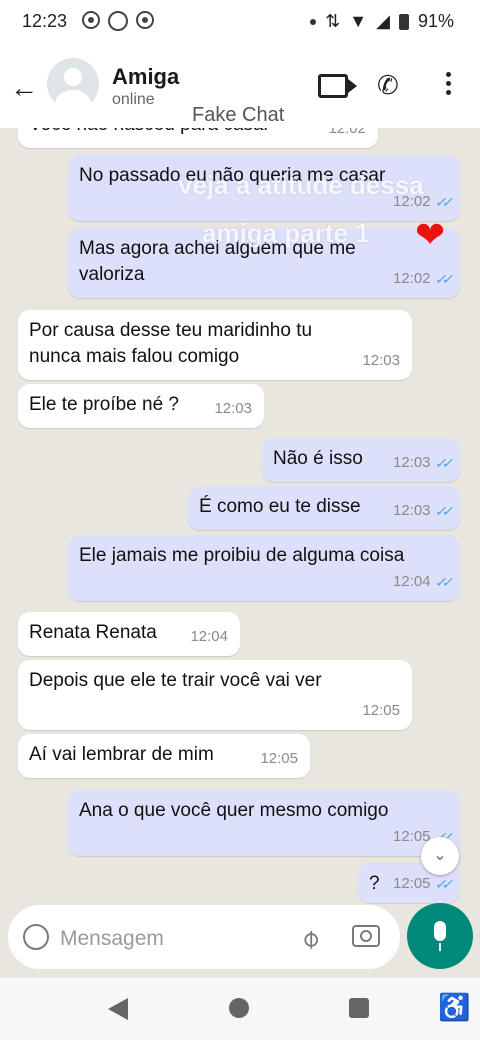 This screenshot has width=480, height=1040. I want to click on data-arrows-icon: ⇅, so click(333, 21).